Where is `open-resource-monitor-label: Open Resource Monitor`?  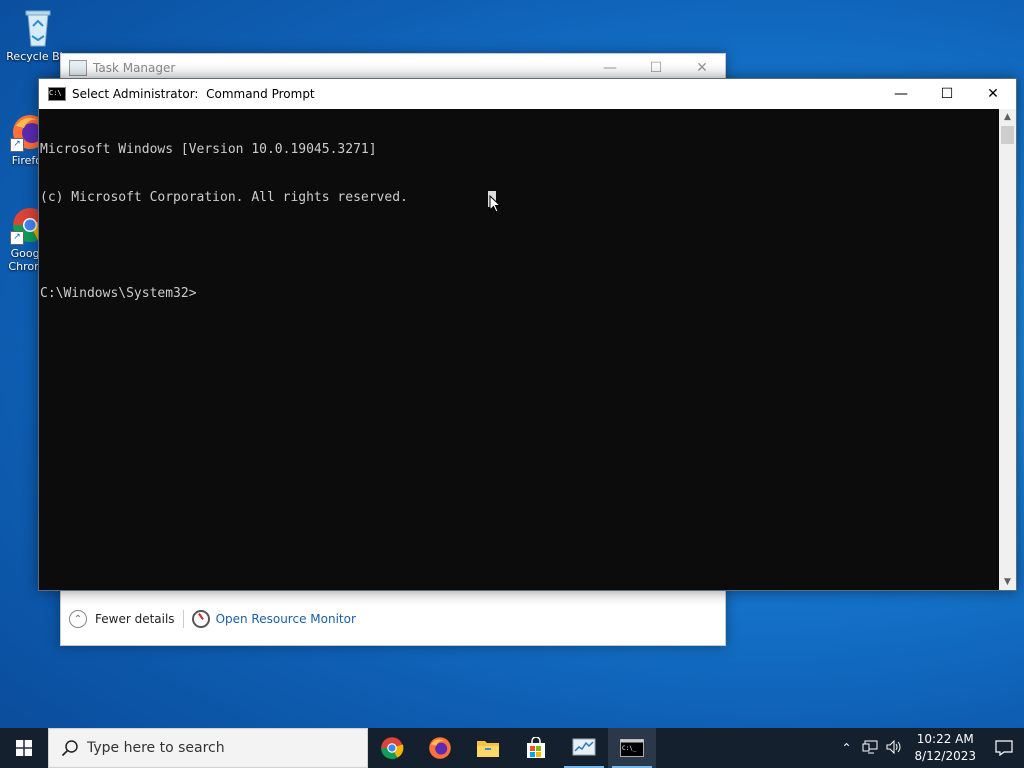 open-resource-monitor-label: Open Resource Monitor is located at coordinates (285, 619).